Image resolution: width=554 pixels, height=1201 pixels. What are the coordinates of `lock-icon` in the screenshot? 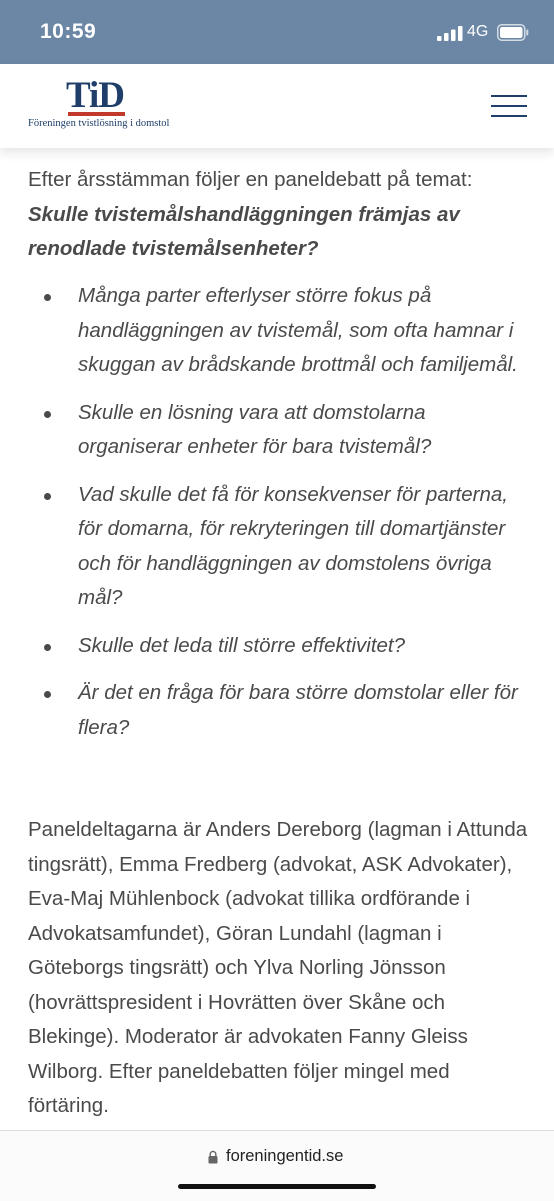 It's located at (213, 1157).